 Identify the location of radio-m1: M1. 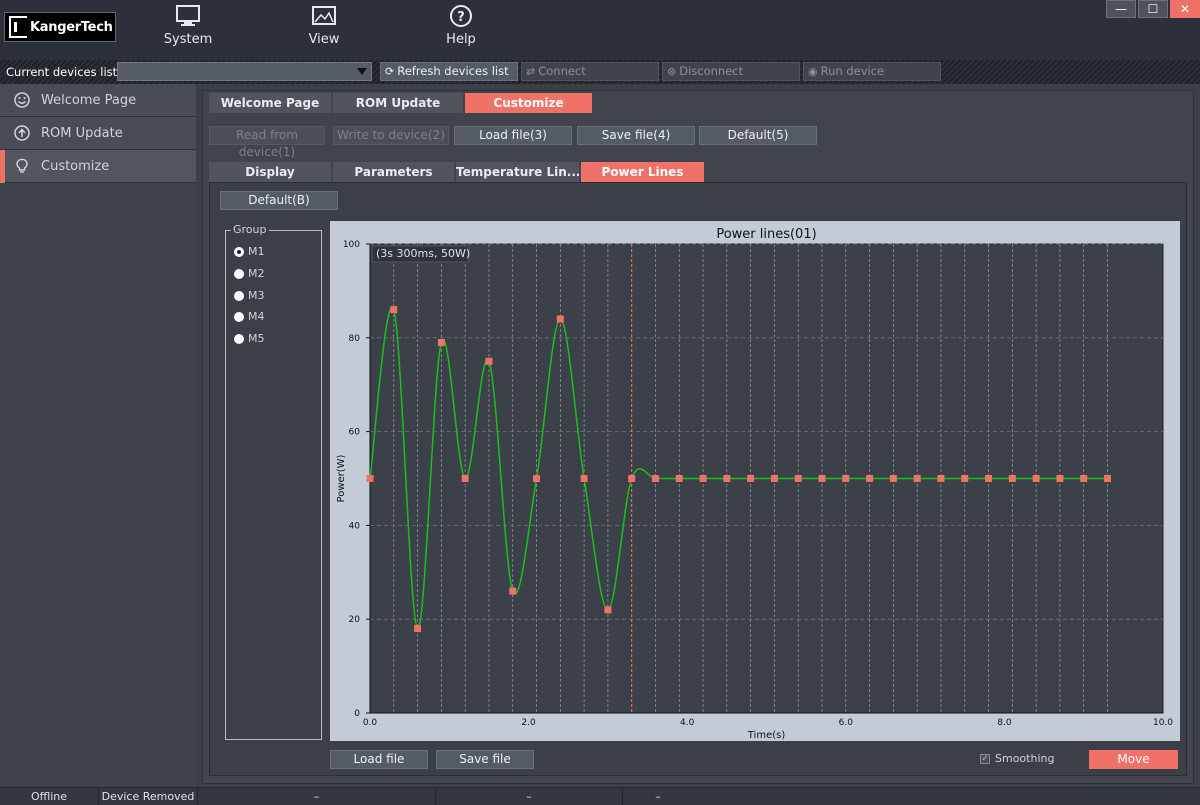
(249, 251).